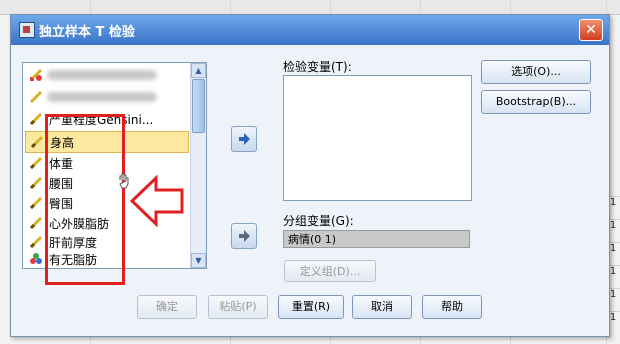  I want to click on mouse-cursor-icon, so click(124, 181).